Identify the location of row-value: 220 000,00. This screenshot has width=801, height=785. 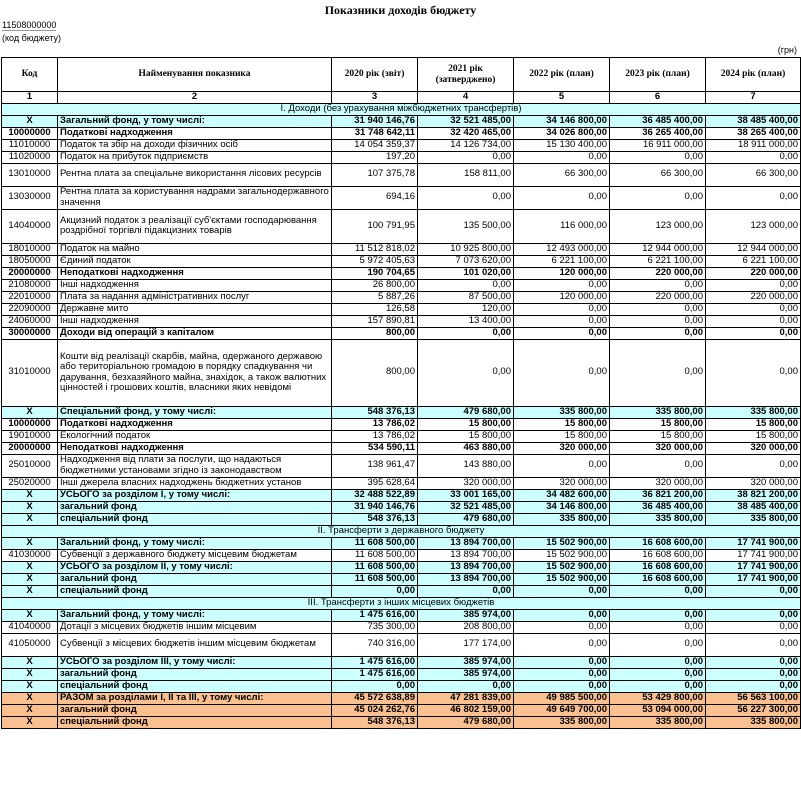
(657, 273).